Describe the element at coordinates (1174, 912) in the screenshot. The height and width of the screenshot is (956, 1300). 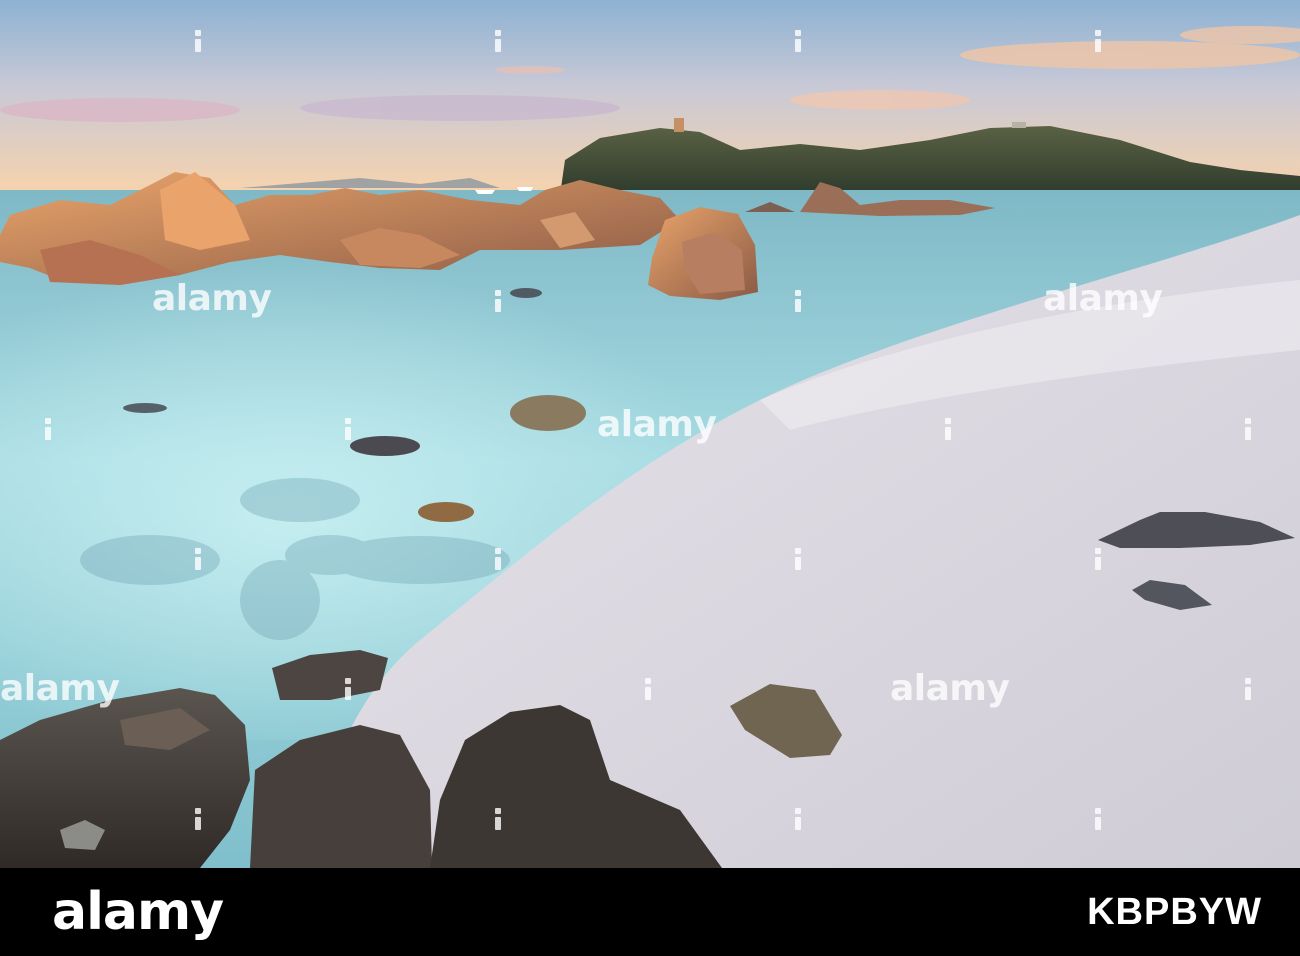
I see `image-id: KBPBYW` at that location.